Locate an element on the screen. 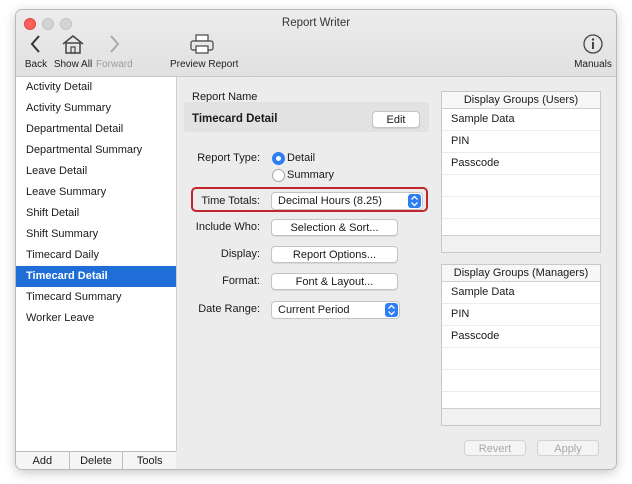 The height and width of the screenshot is (484, 632). time-totals-value: Decimal Hours (8.25) is located at coordinates (330, 201).